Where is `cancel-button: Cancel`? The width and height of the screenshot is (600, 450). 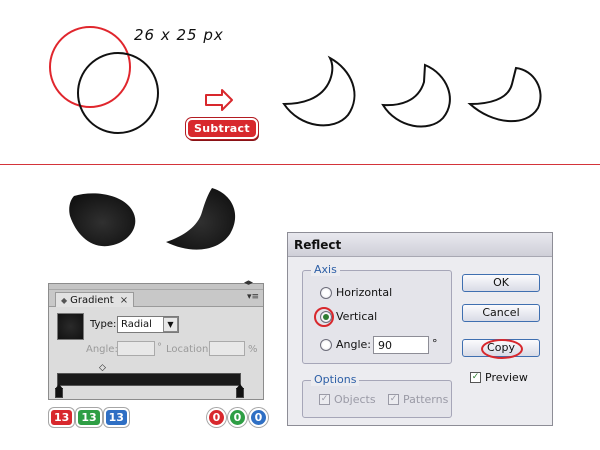
cancel-button: Cancel is located at coordinates (501, 313).